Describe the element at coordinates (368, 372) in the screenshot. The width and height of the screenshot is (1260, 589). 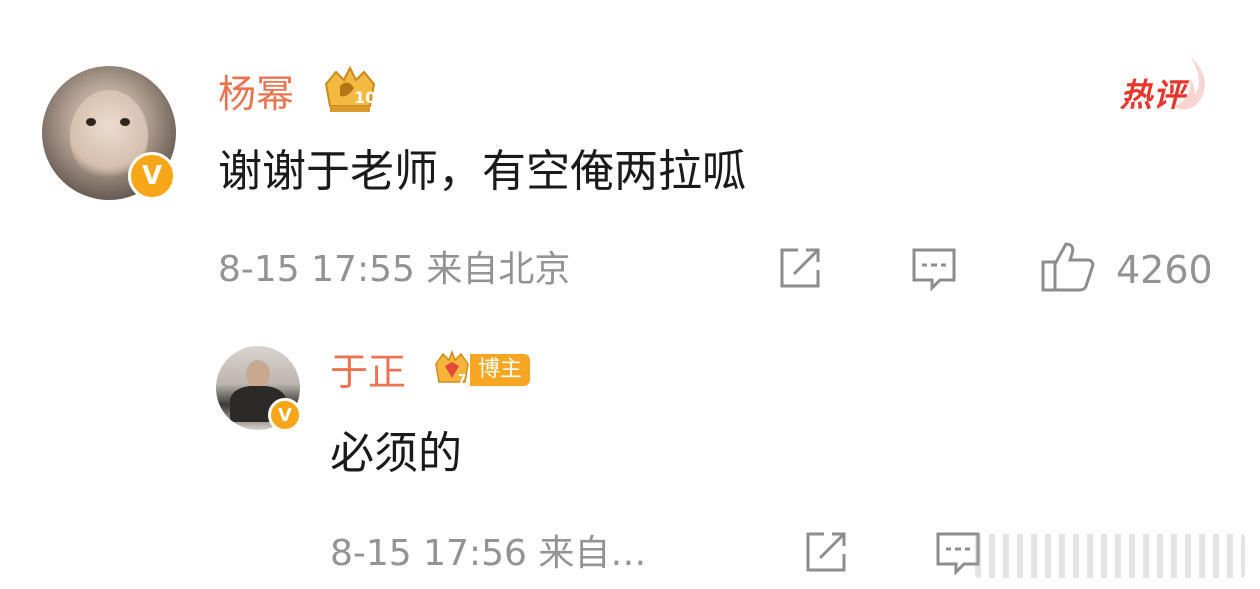
I see `reply-username: 于正` at that location.